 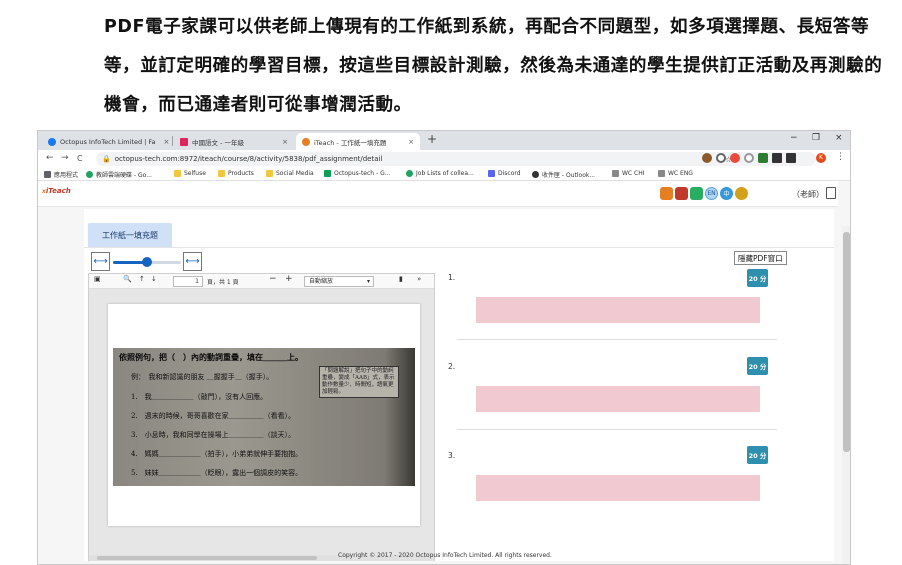 What do you see at coordinates (192, 261) in the screenshot?
I see `expand-arrow-icon: ⟷` at bounding box center [192, 261].